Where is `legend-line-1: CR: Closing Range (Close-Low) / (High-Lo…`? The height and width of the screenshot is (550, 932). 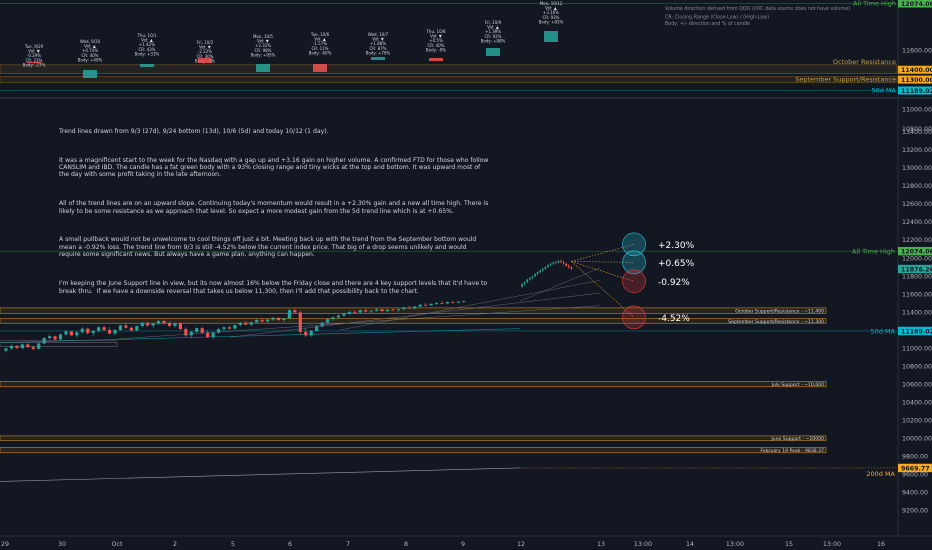 legend-line-1: CR: Closing Range (Close-Low) / (High-Lo… is located at coordinates (717, 18).